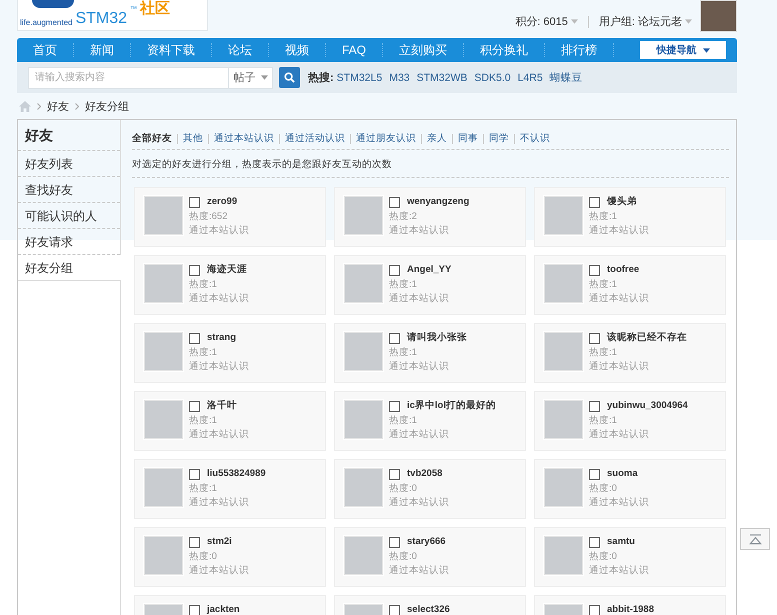 The width and height of the screenshot is (777, 615). I want to click on filter-tab: 其他, so click(193, 138).